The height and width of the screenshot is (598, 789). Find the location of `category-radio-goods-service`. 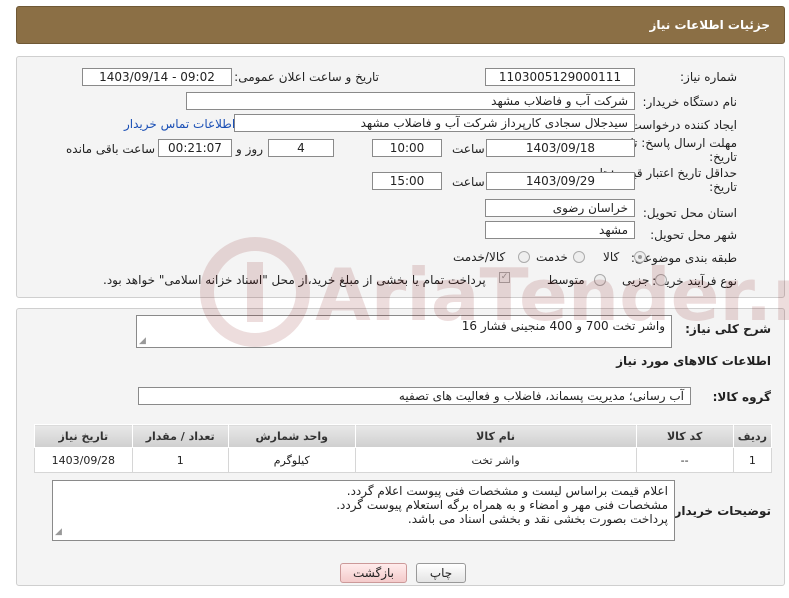

category-radio-goods-service is located at coordinates (524, 257).